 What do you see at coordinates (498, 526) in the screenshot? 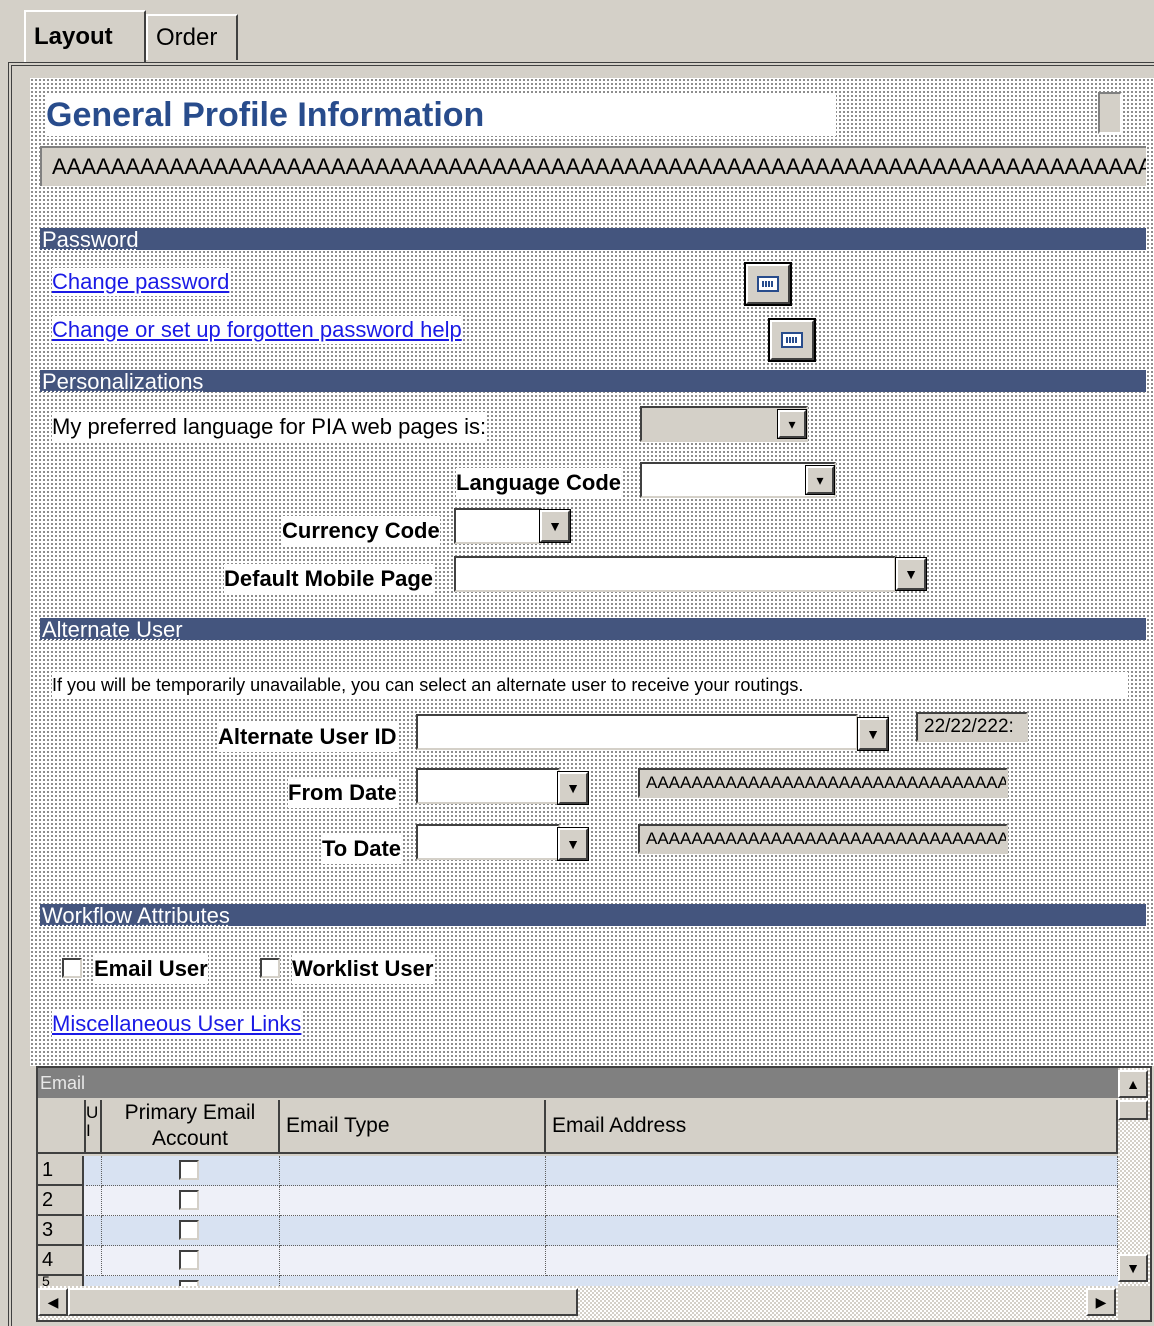
I see `currency-code-input` at bounding box center [498, 526].